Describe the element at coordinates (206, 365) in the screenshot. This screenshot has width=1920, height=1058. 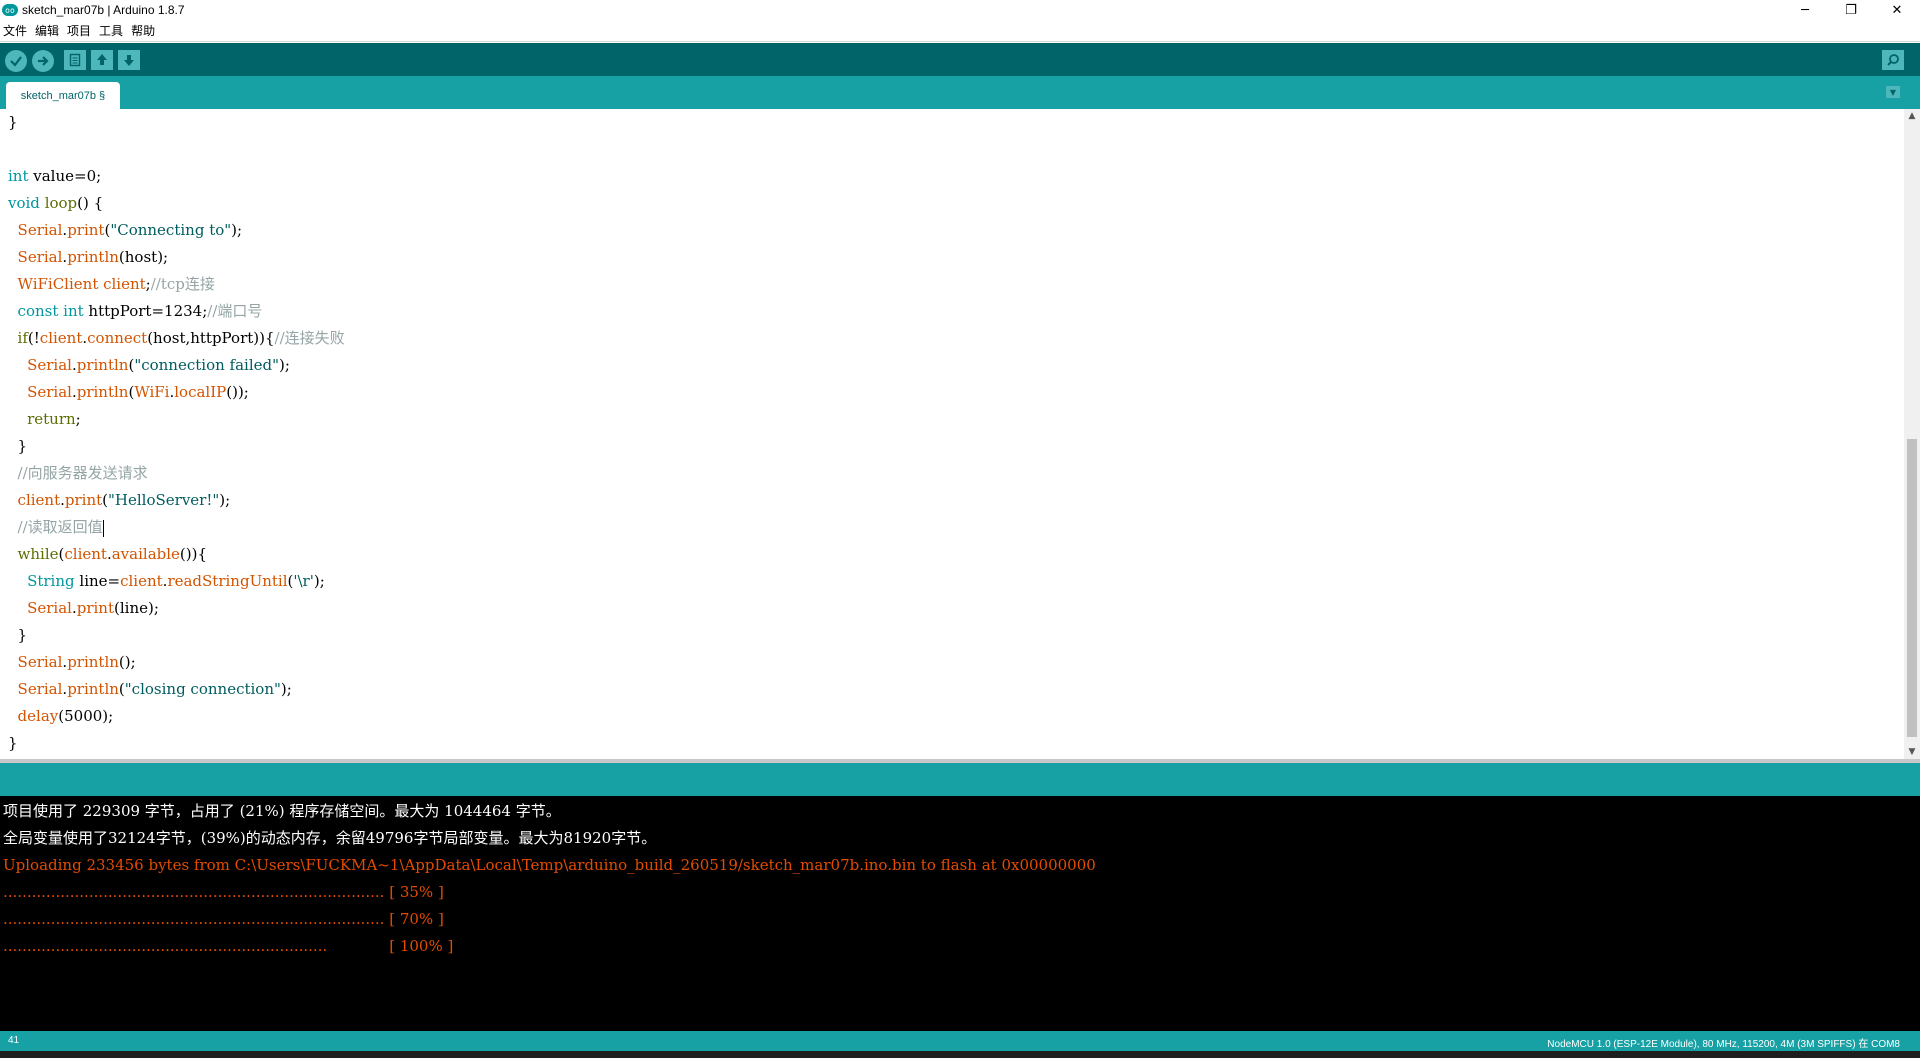
I see `code-token: "connection failed"` at that location.